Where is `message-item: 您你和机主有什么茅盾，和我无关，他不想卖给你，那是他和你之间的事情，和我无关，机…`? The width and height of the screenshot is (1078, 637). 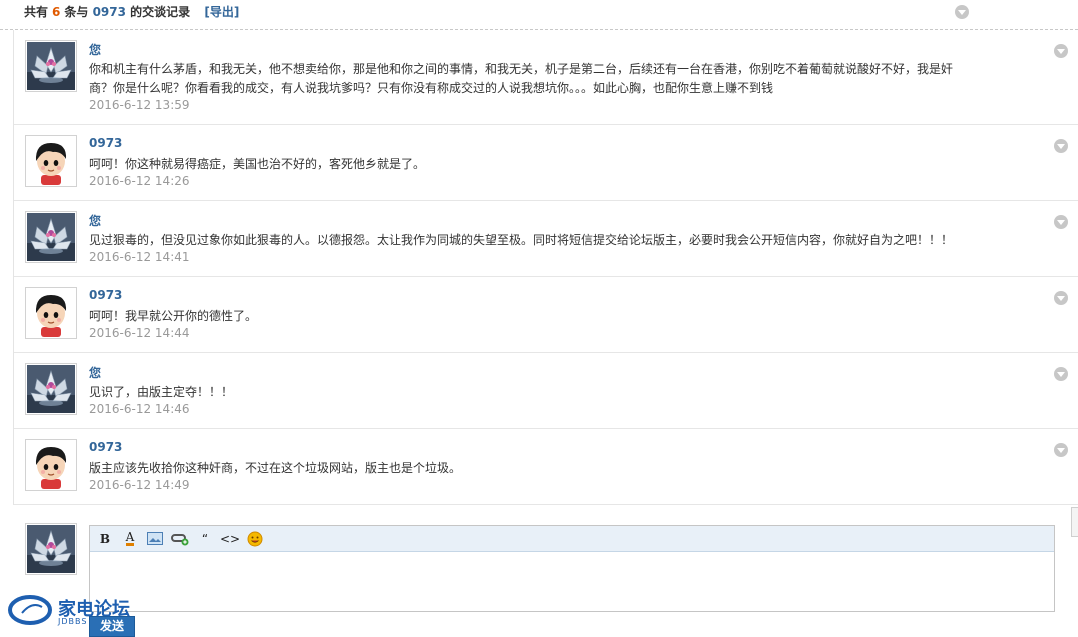 message-item: 您你和机主有什么茅盾，和我无关，他不想卖给你，那是他和你之间的事情，和我无关，机… is located at coordinates (546, 77).